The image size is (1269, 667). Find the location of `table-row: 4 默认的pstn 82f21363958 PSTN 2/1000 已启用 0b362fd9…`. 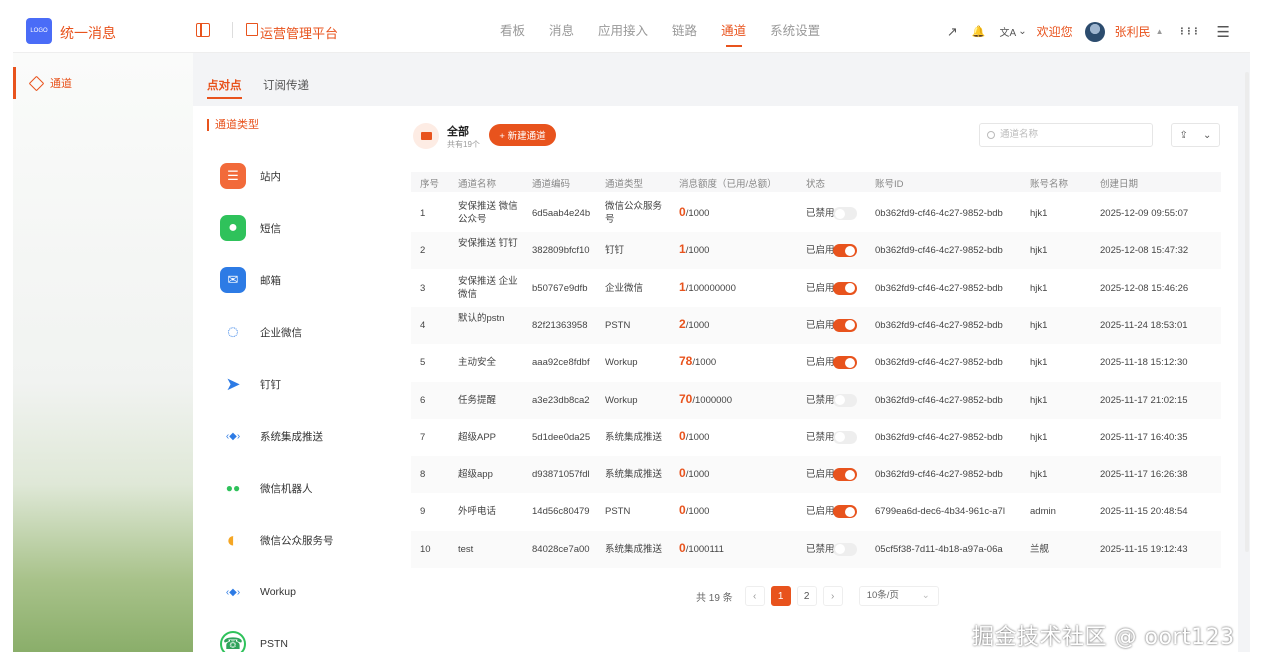

table-row: 4 默认的pstn 82f21363958 PSTN 2/1000 已启用 0b362fd9… is located at coordinates (816, 325).